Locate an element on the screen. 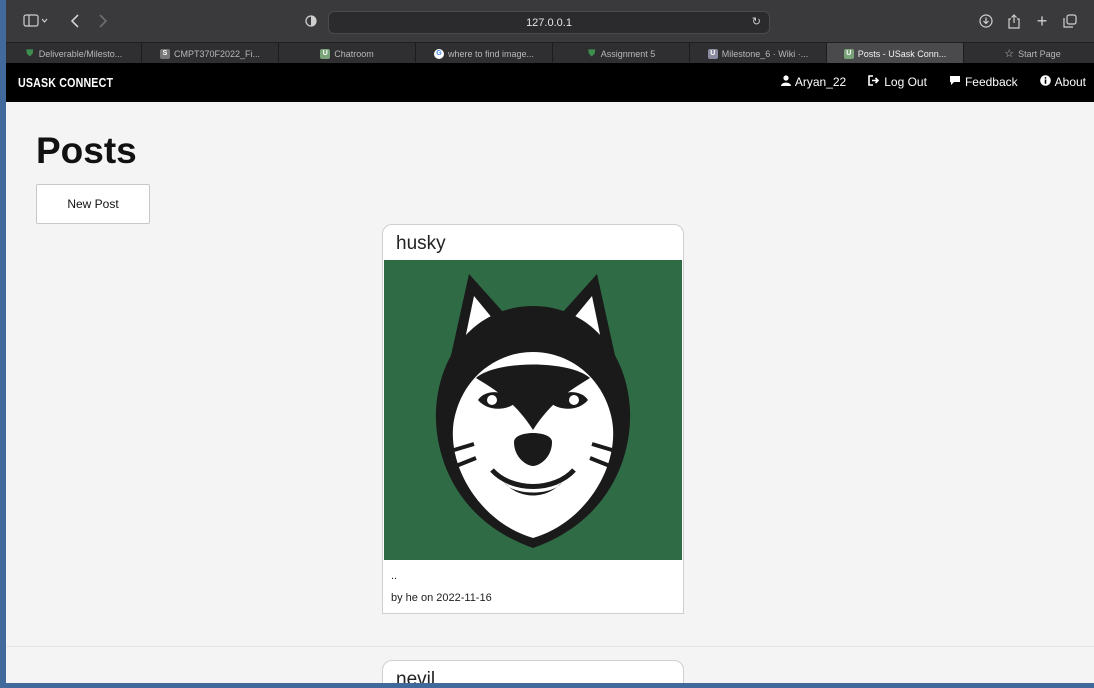 The image size is (1094, 688). site-navbar: USASK CONNECT Aryan_22 Log Out Feedback is located at coordinates (550, 82).